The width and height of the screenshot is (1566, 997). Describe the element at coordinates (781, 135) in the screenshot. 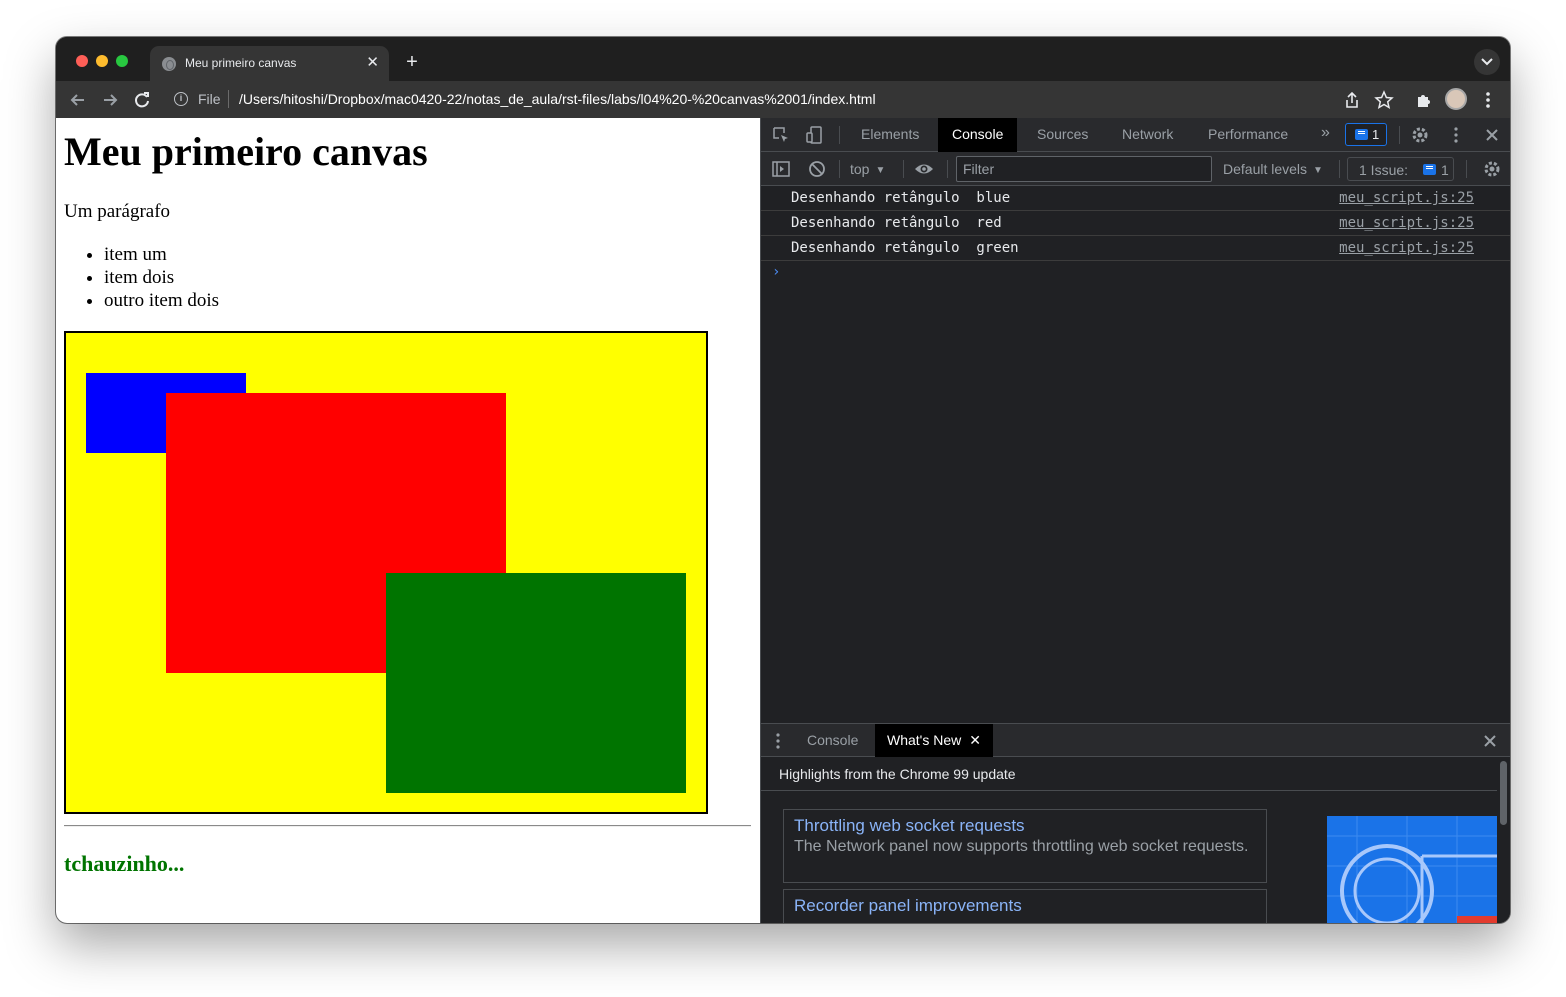

I see `inspect-element-icon` at that location.